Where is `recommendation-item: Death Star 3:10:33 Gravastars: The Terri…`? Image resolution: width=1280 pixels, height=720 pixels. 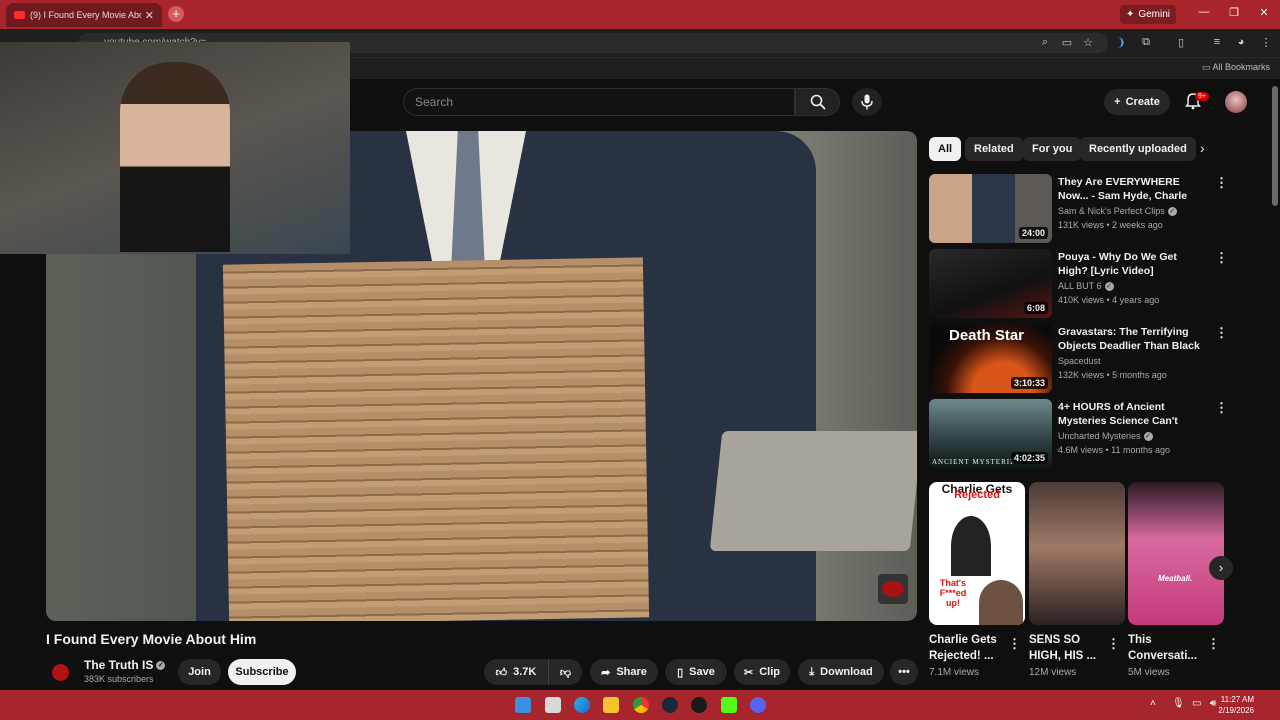 recommendation-item: Death Star 3:10:33 Gravastars: The Terri… is located at coordinates (1094, 359).